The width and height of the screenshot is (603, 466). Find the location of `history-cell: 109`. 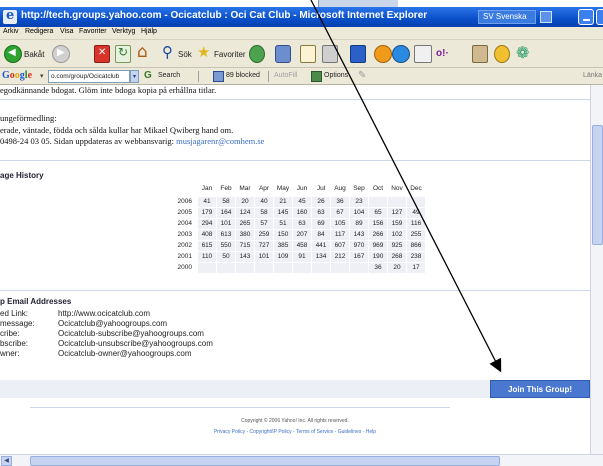

history-cell: 109 is located at coordinates (283, 257).